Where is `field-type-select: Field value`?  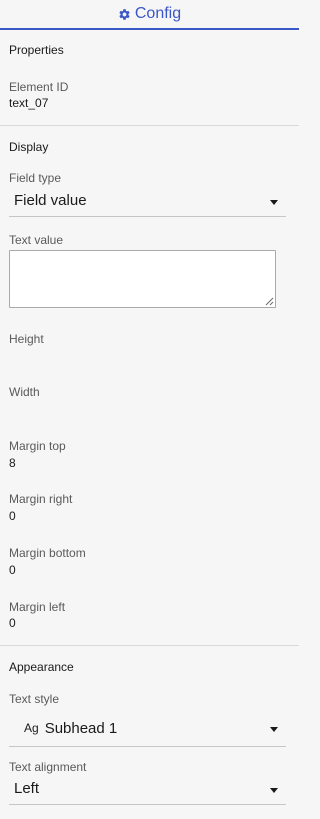
field-type-select: Field value is located at coordinates (147, 201).